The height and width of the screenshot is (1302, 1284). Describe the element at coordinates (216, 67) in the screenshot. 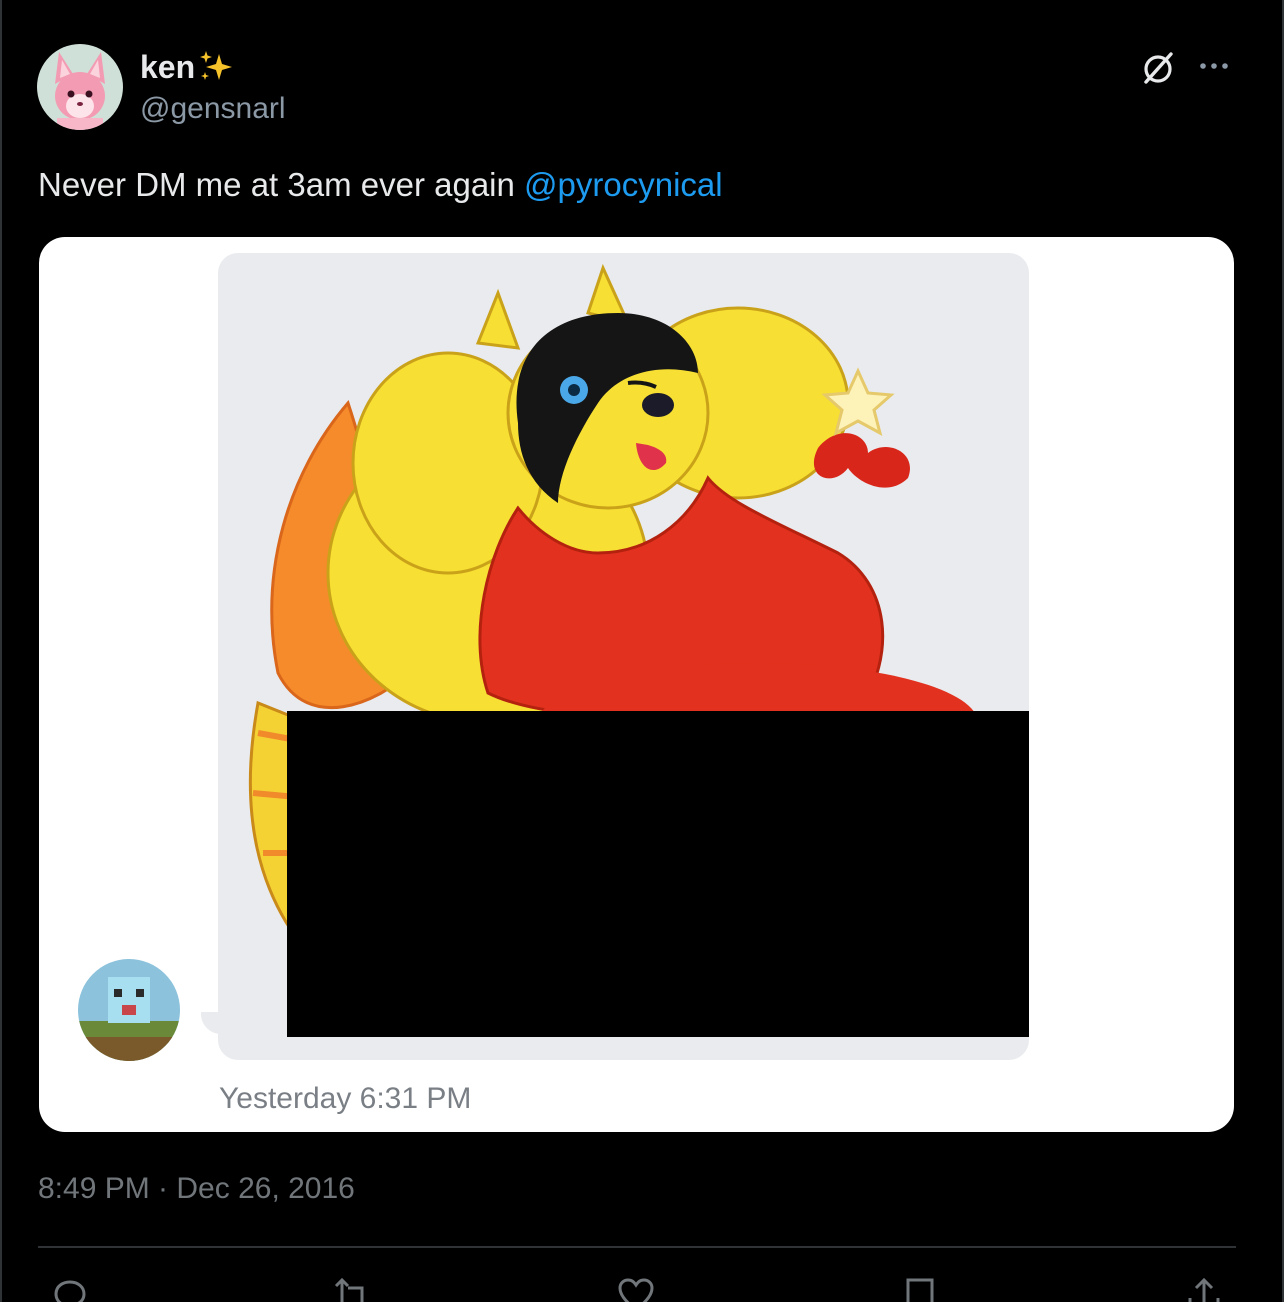

I see `sparkles-icon` at that location.